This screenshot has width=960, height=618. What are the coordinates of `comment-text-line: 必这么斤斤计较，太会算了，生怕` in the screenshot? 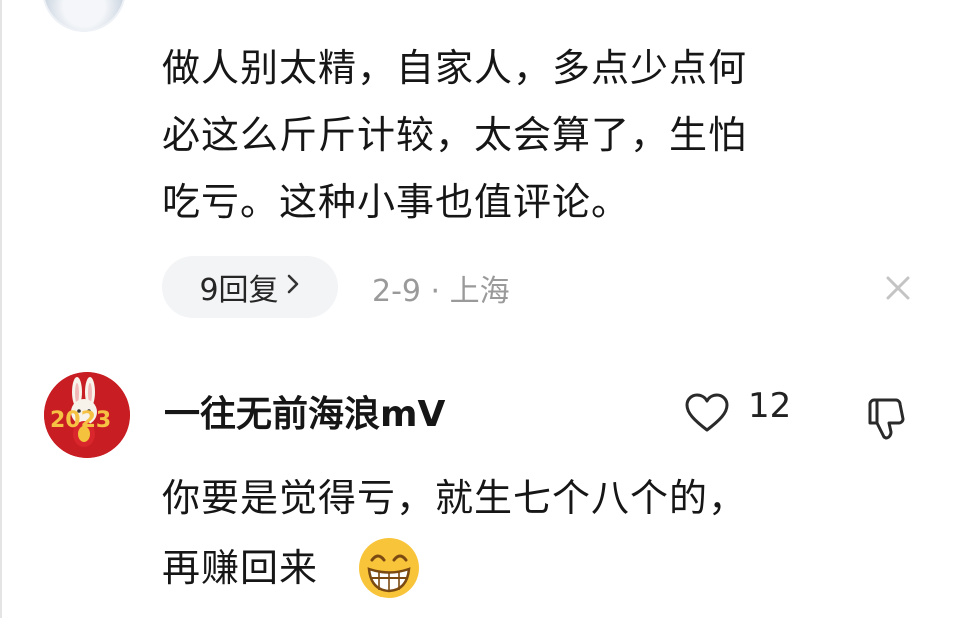 It's located at (455, 135).